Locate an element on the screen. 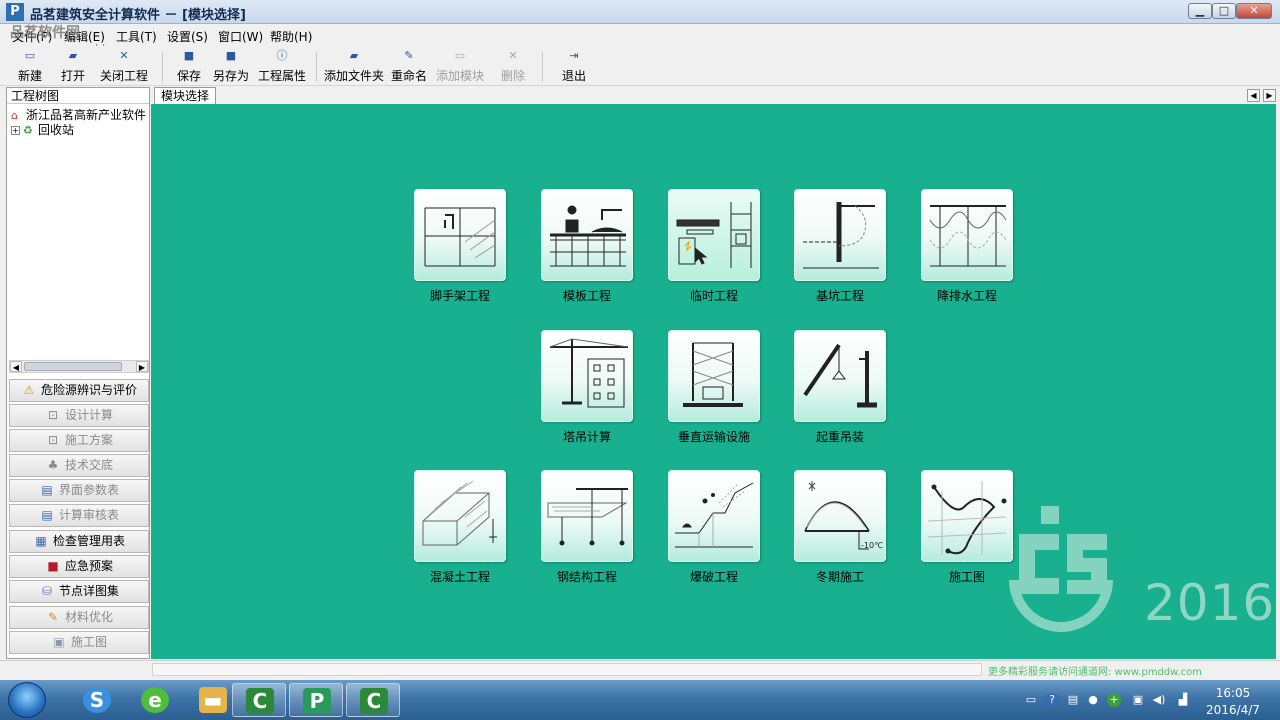 The width and height of the screenshot is (1280, 720). tray-app-icon: ▤ is located at coordinates (1073, 700).